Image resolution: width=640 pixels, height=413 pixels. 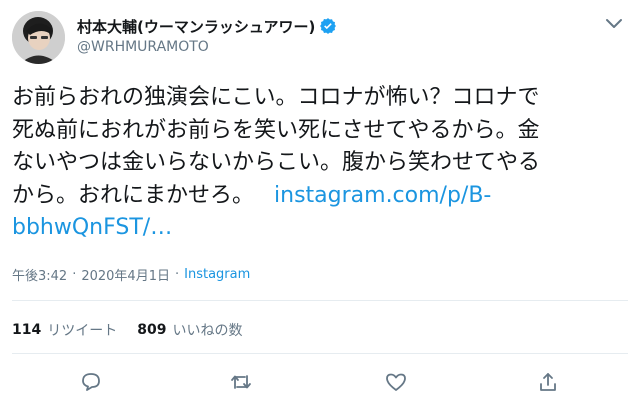 I want to click on retweet-count: 114, so click(x=27, y=330).